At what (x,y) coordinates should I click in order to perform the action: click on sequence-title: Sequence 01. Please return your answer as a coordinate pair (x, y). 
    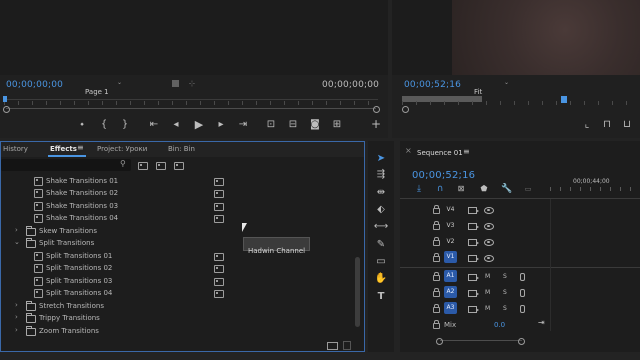
    Looking at the image, I should click on (440, 153).